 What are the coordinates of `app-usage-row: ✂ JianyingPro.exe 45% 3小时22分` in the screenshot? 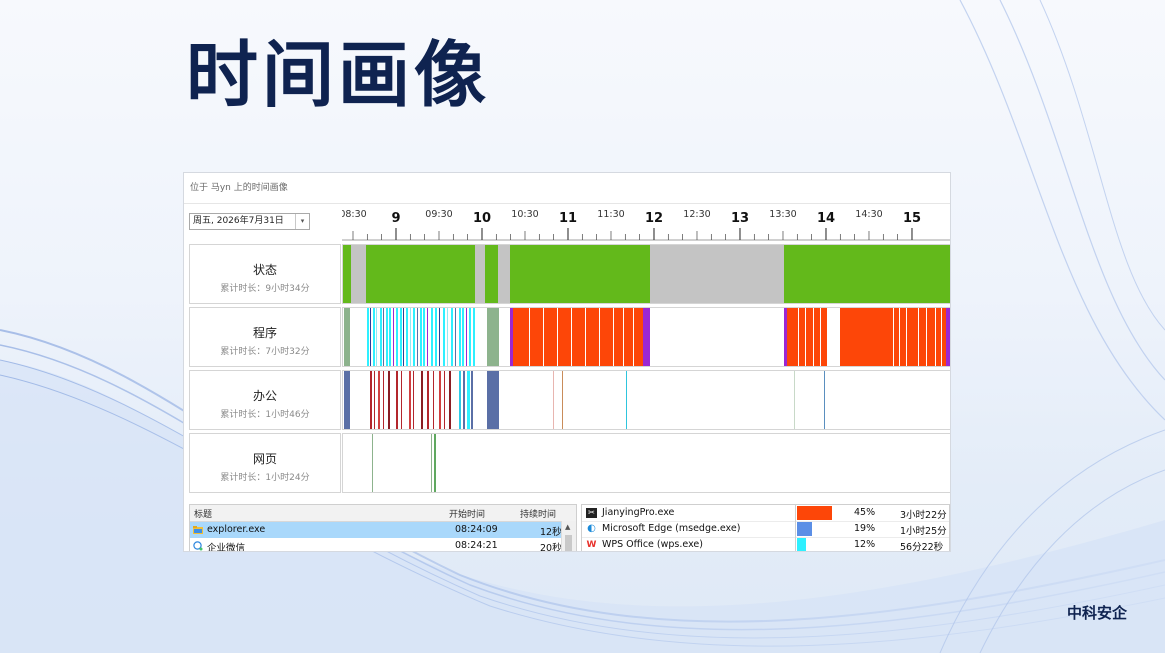 It's located at (765, 513).